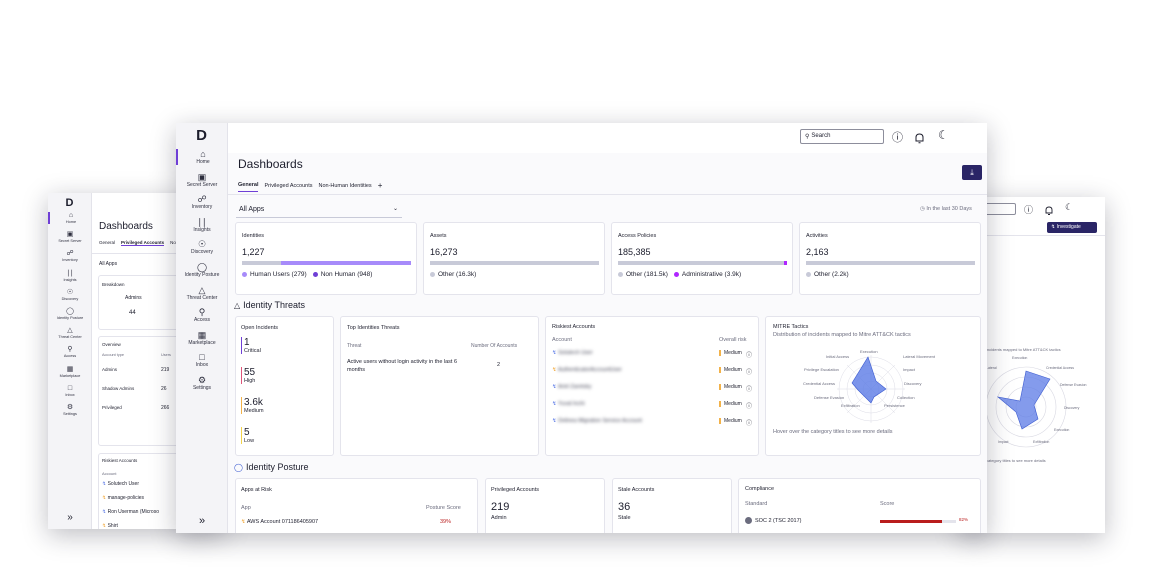  I want to click on list-item: ↯ Shirt, so click(110, 526).